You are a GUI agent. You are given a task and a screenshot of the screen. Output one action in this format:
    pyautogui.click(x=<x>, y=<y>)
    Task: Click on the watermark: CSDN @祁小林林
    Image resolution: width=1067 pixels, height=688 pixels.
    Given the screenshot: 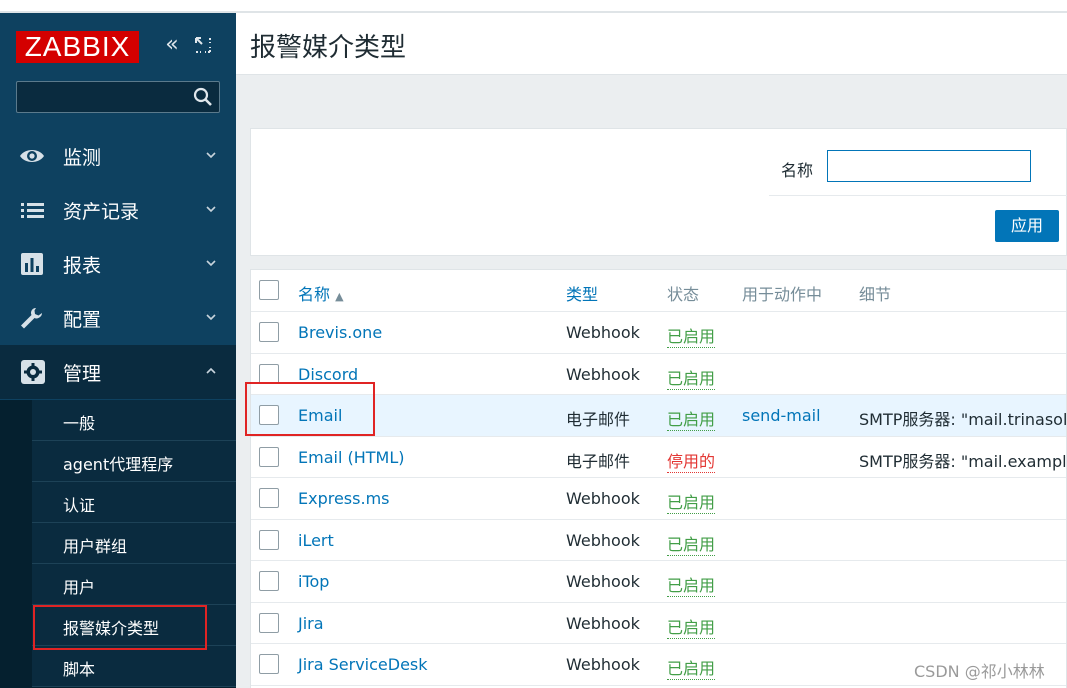 What is the action you would take?
    pyautogui.click(x=979, y=671)
    